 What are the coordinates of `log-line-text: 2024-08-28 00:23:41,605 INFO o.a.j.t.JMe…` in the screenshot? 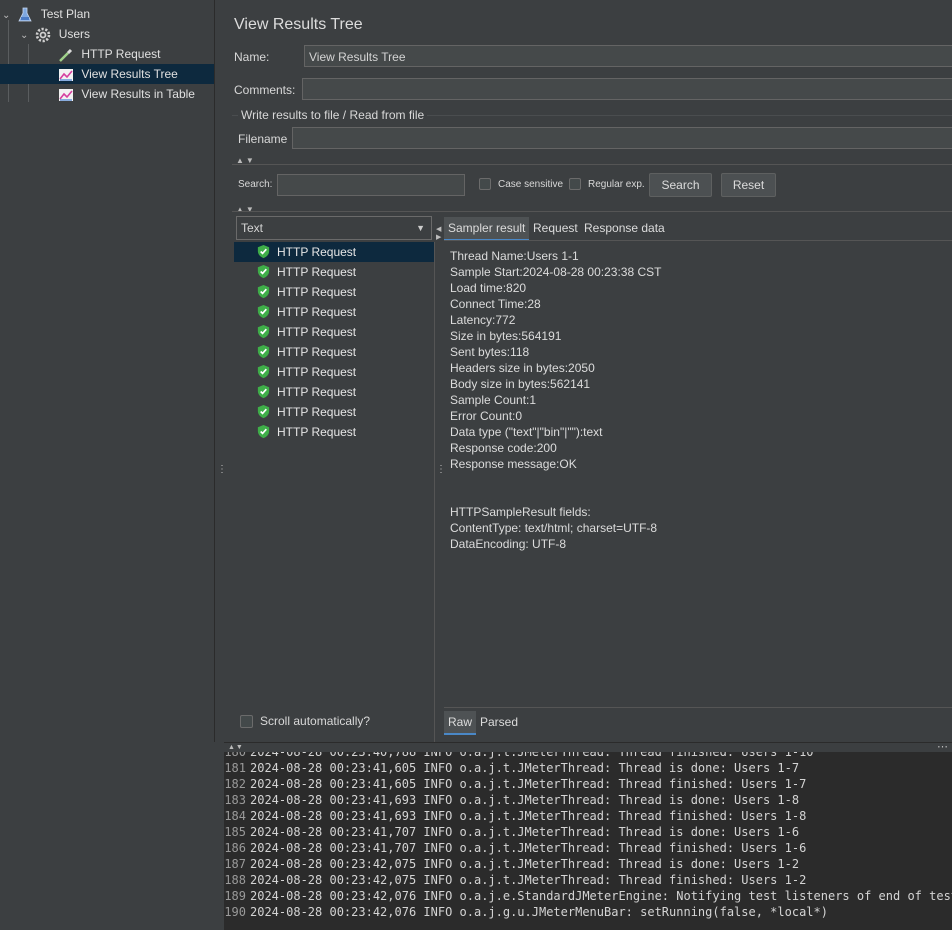 It's located at (528, 784).